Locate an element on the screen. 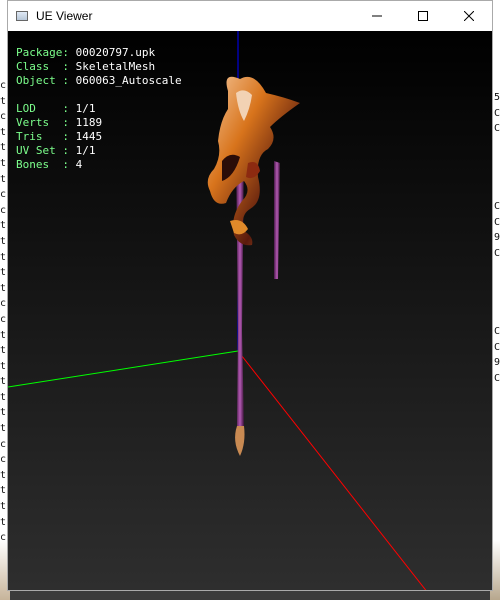 The height and width of the screenshot is (600, 500). info-row-object: Object : 060063_Autoscale is located at coordinates (99, 81).